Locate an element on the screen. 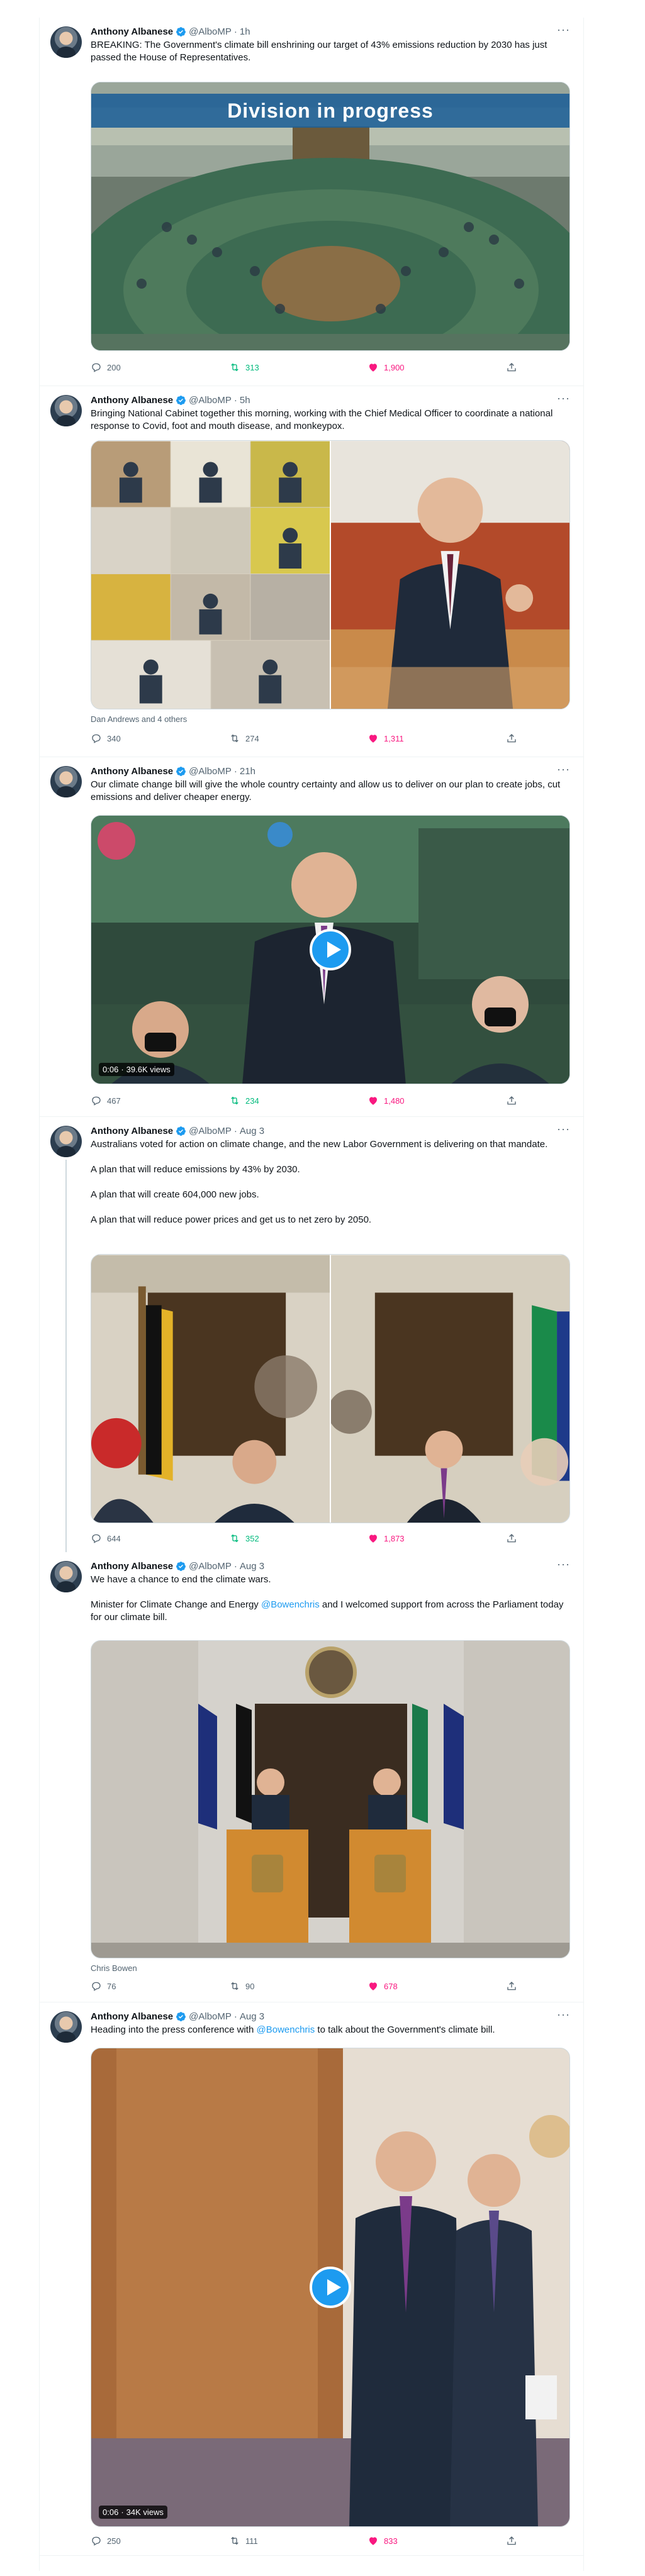  like-button: 1,311 is located at coordinates (417, 738).